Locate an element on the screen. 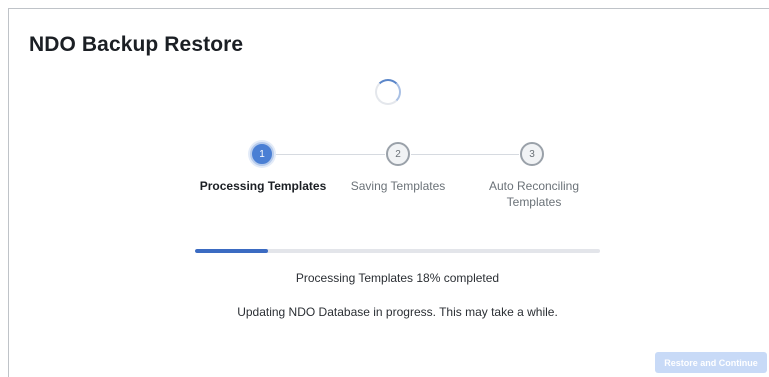 The image size is (769, 377). loading-spinner-icon is located at coordinates (388, 92).